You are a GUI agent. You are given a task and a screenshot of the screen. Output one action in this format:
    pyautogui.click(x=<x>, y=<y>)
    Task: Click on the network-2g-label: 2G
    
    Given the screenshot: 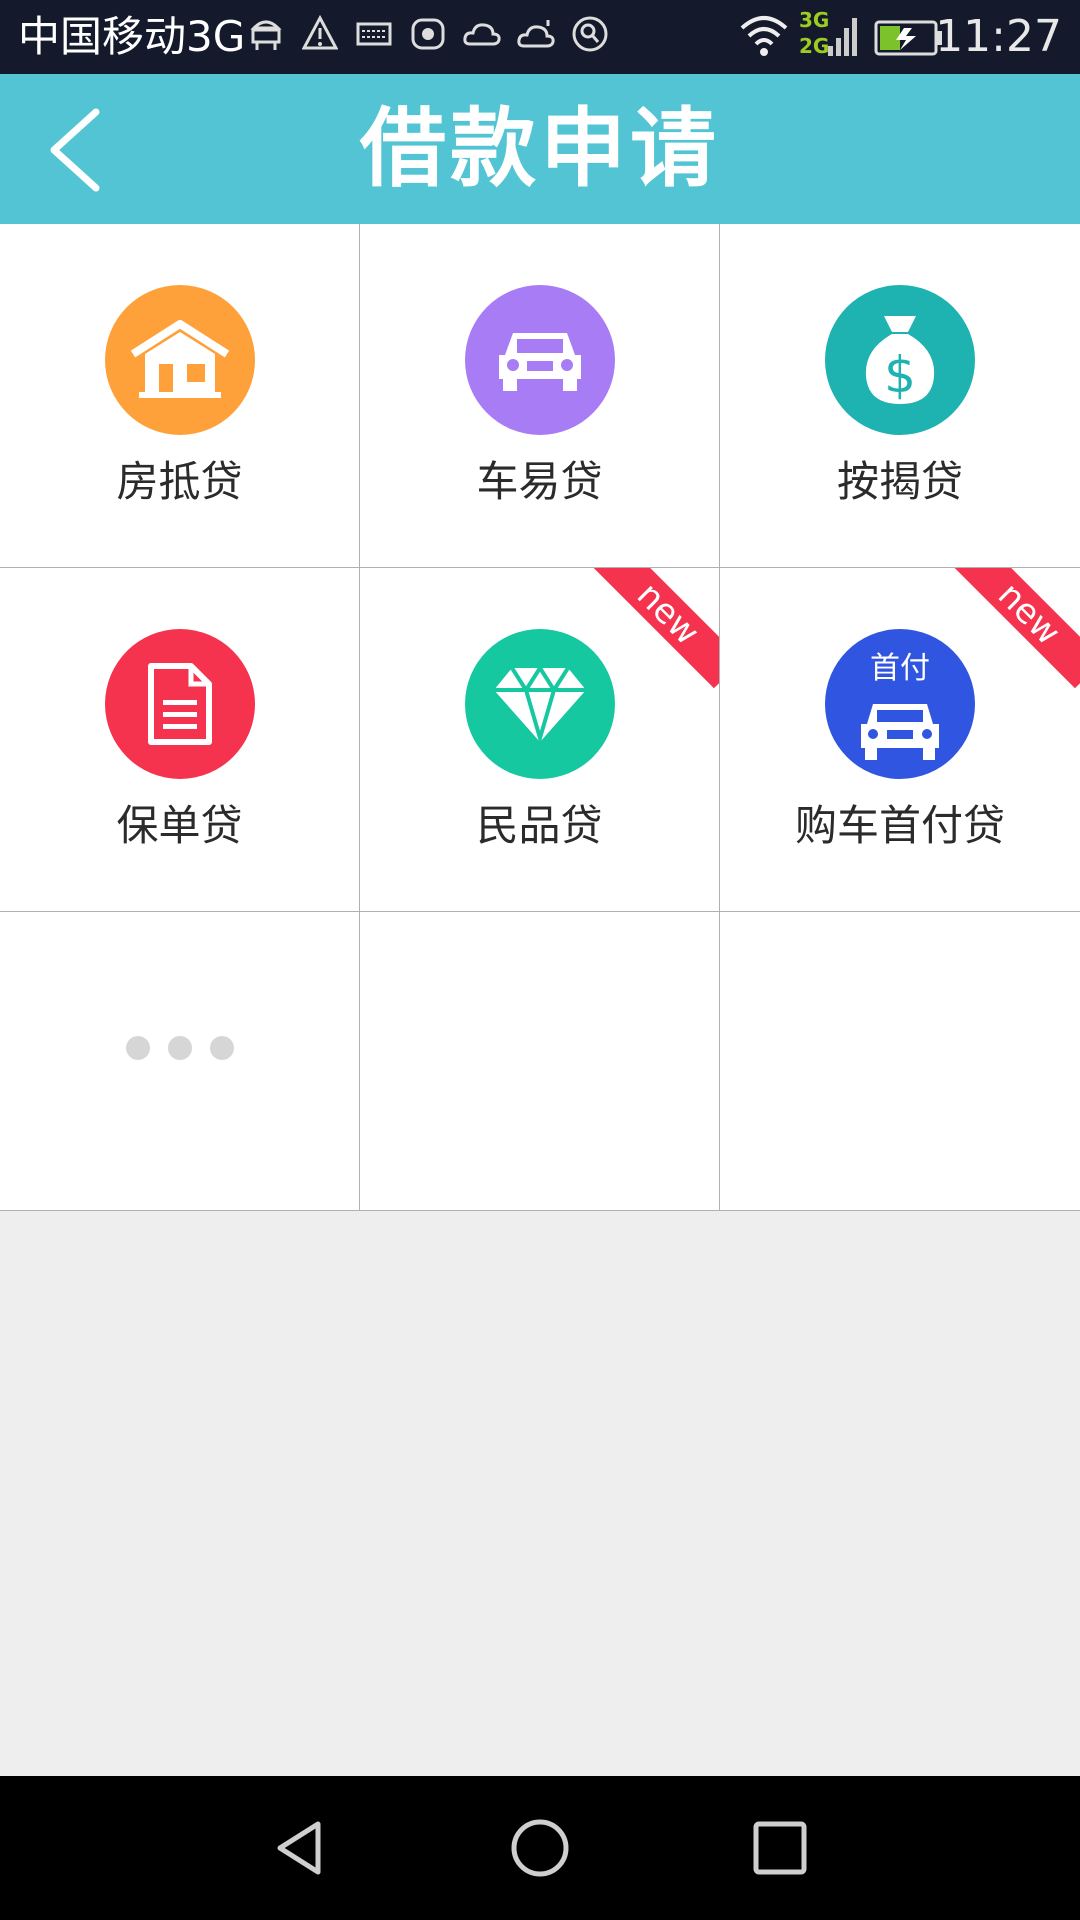 What is the action you would take?
    pyautogui.click(x=814, y=46)
    